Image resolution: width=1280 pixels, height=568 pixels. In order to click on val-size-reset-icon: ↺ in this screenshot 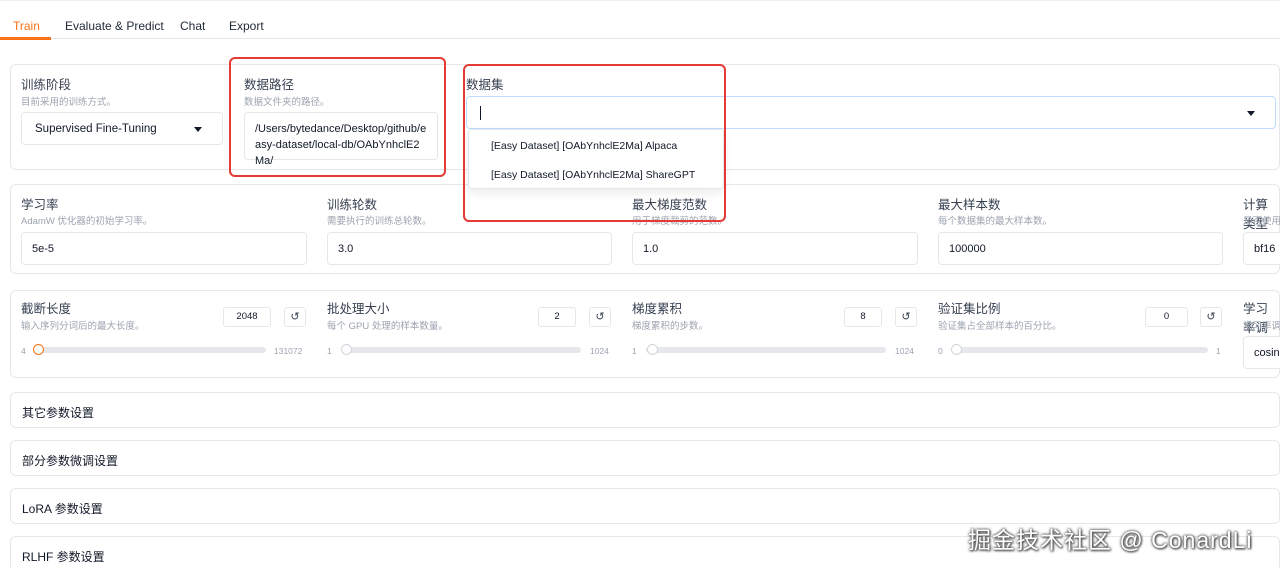, I will do `click(1211, 317)`.